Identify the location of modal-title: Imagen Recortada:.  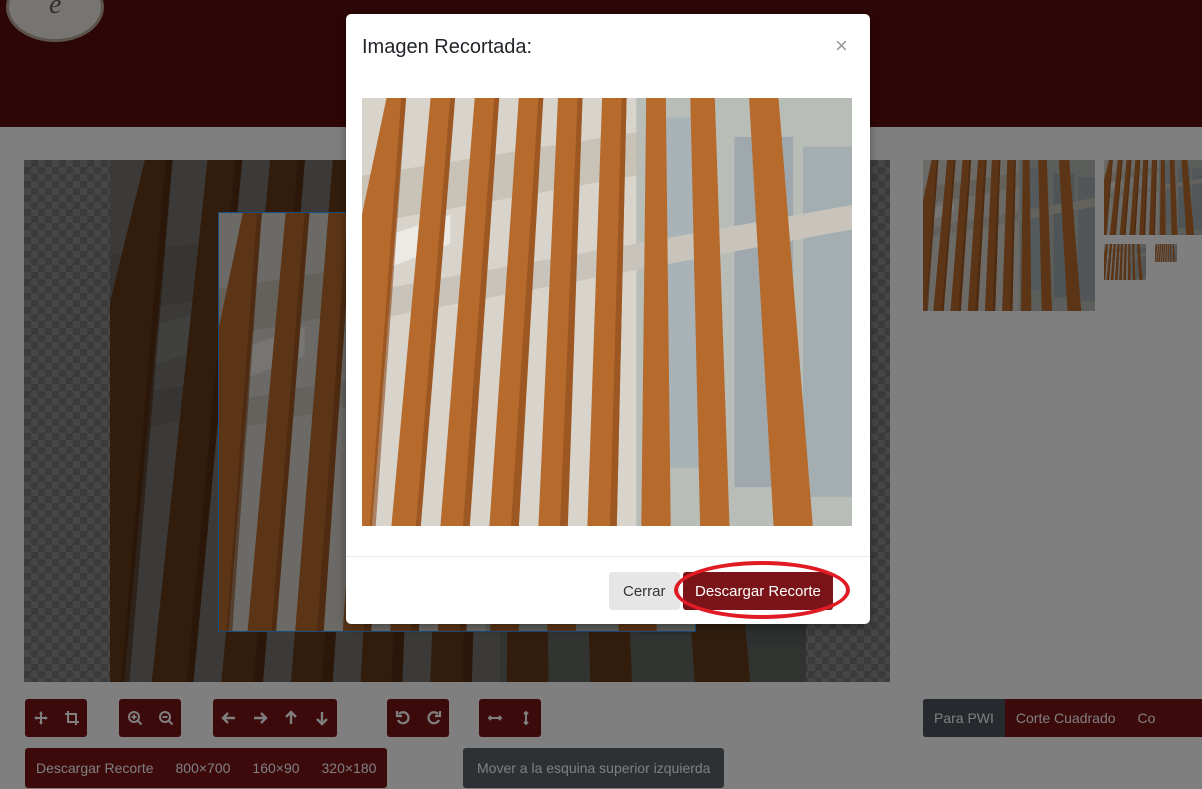
(447, 47).